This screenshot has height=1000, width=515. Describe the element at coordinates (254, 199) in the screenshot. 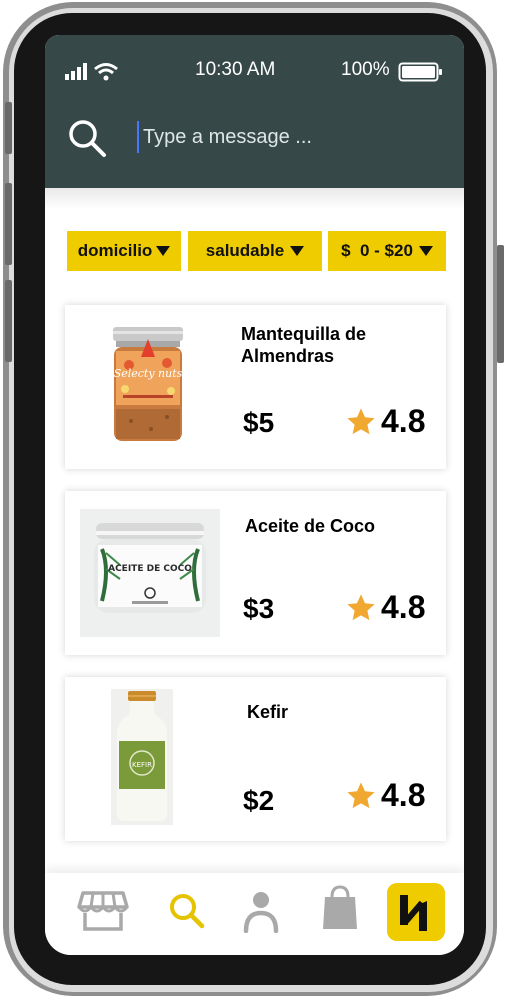

I see `header-shadow` at that location.